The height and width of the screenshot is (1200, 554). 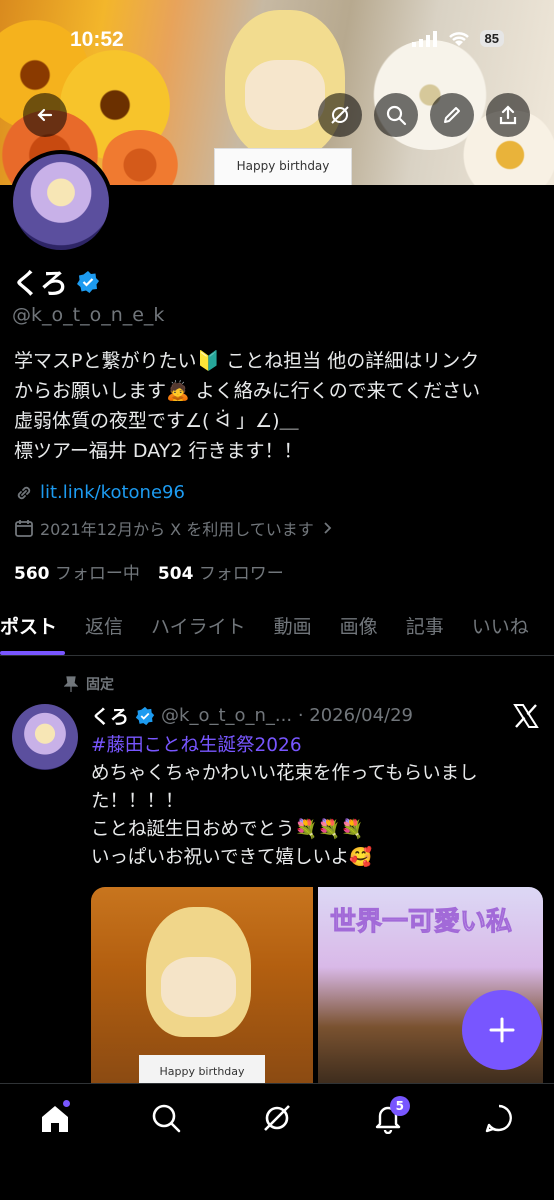 I want to click on profile-link-row: lit.link/kotone96, so click(x=99, y=492).